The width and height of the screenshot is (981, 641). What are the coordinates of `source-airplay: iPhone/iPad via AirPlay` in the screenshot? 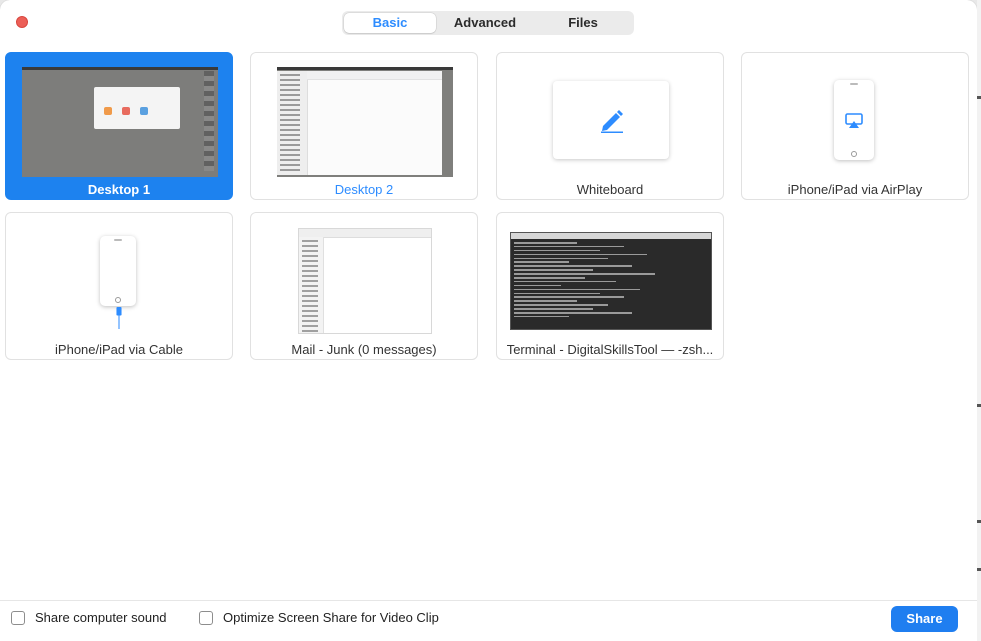 It's located at (855, 126).